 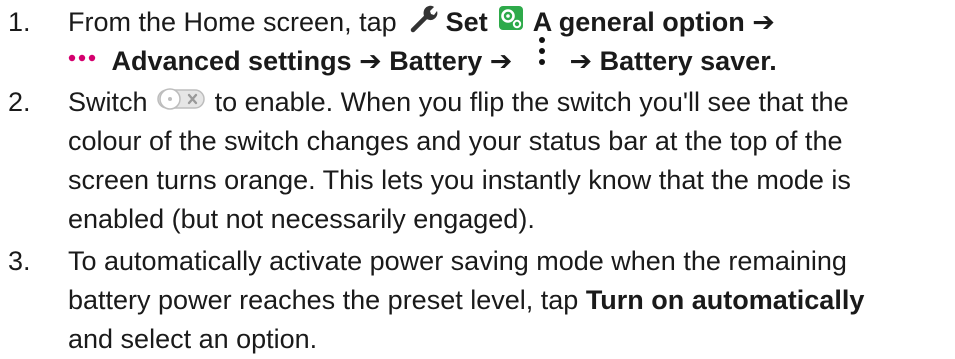 What do you see at coordinates (542, 56) in the screenshot?
I see `kebab-menu-icon` at bounding box center [542, 56].